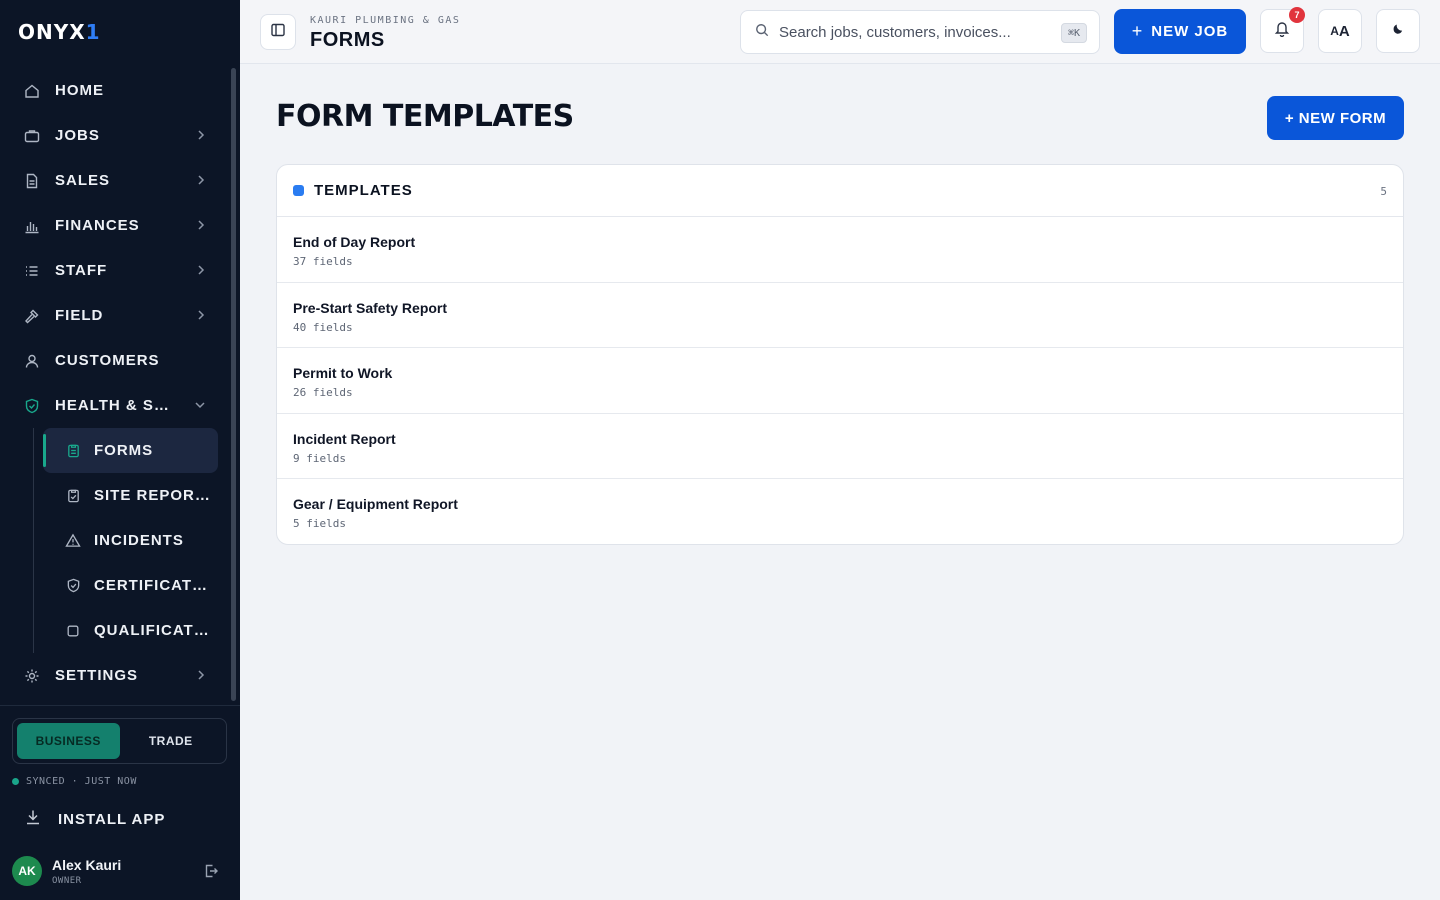  What do you see at coordinates (119, 270) in the screenshot?
I see `sidebar-item-staff: STAFF` at bounding box center [119, 270].